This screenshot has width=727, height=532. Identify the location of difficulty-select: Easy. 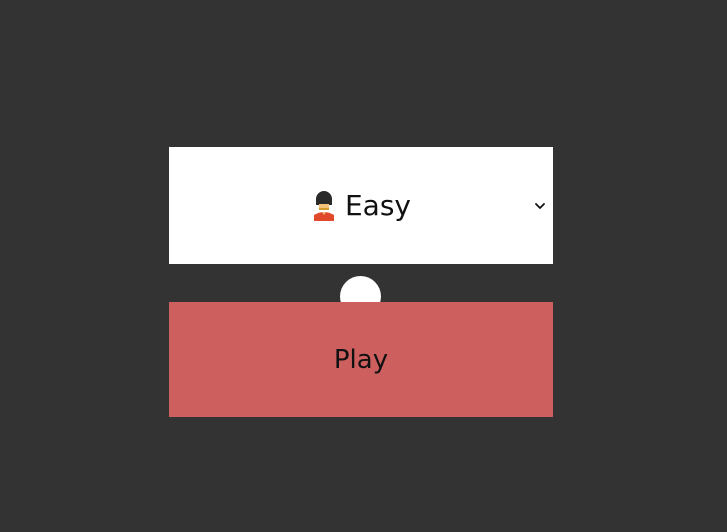
(361, 205).